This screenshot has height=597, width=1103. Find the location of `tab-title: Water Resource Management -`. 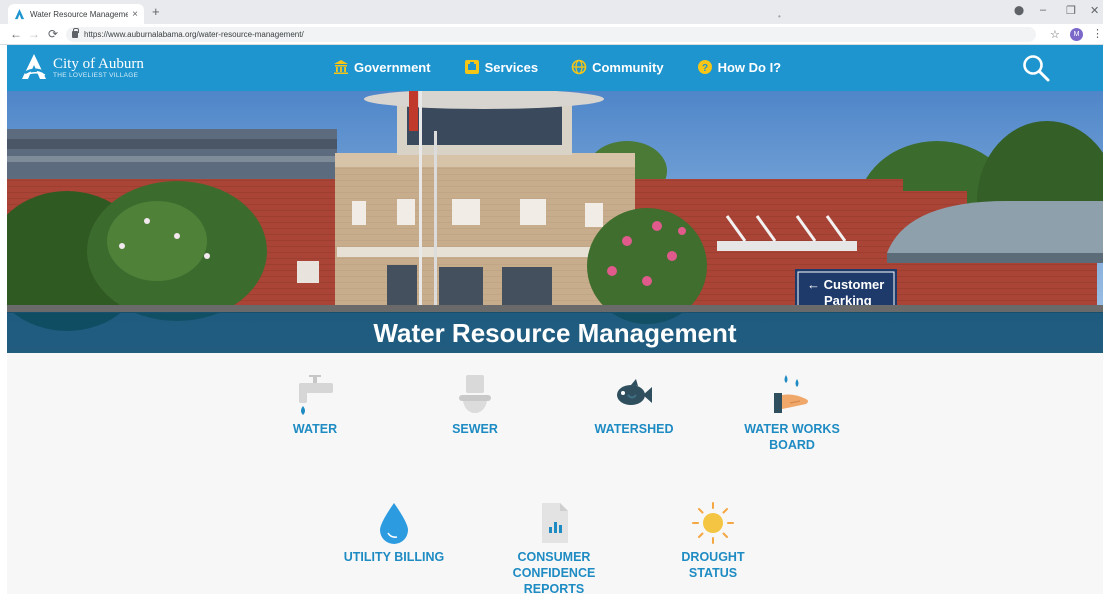

tab-title: Water Resource Management - is located at coordinates (79, 14).